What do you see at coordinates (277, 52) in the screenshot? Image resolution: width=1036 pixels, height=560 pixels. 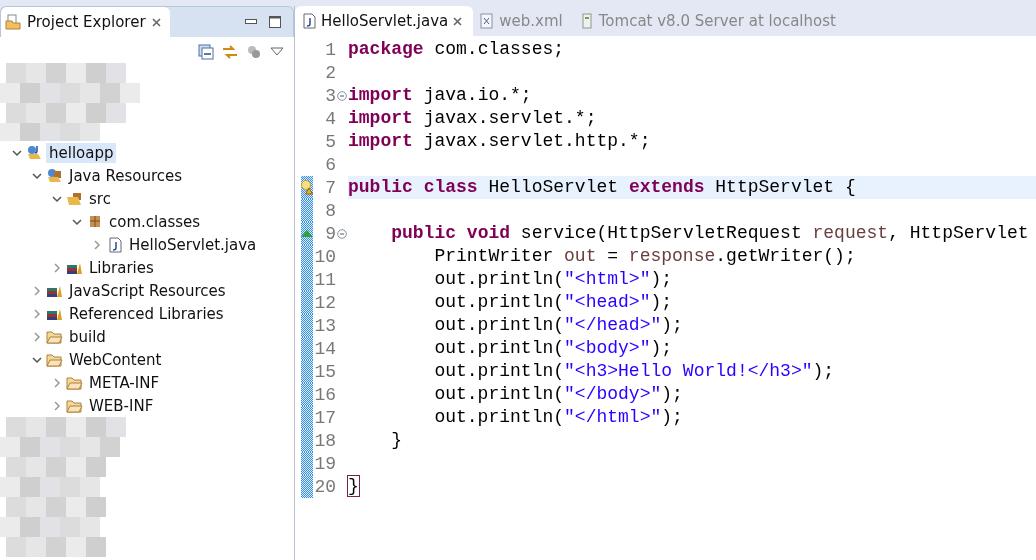 I see `view-menu-icon` at bounding box center [277, 52].